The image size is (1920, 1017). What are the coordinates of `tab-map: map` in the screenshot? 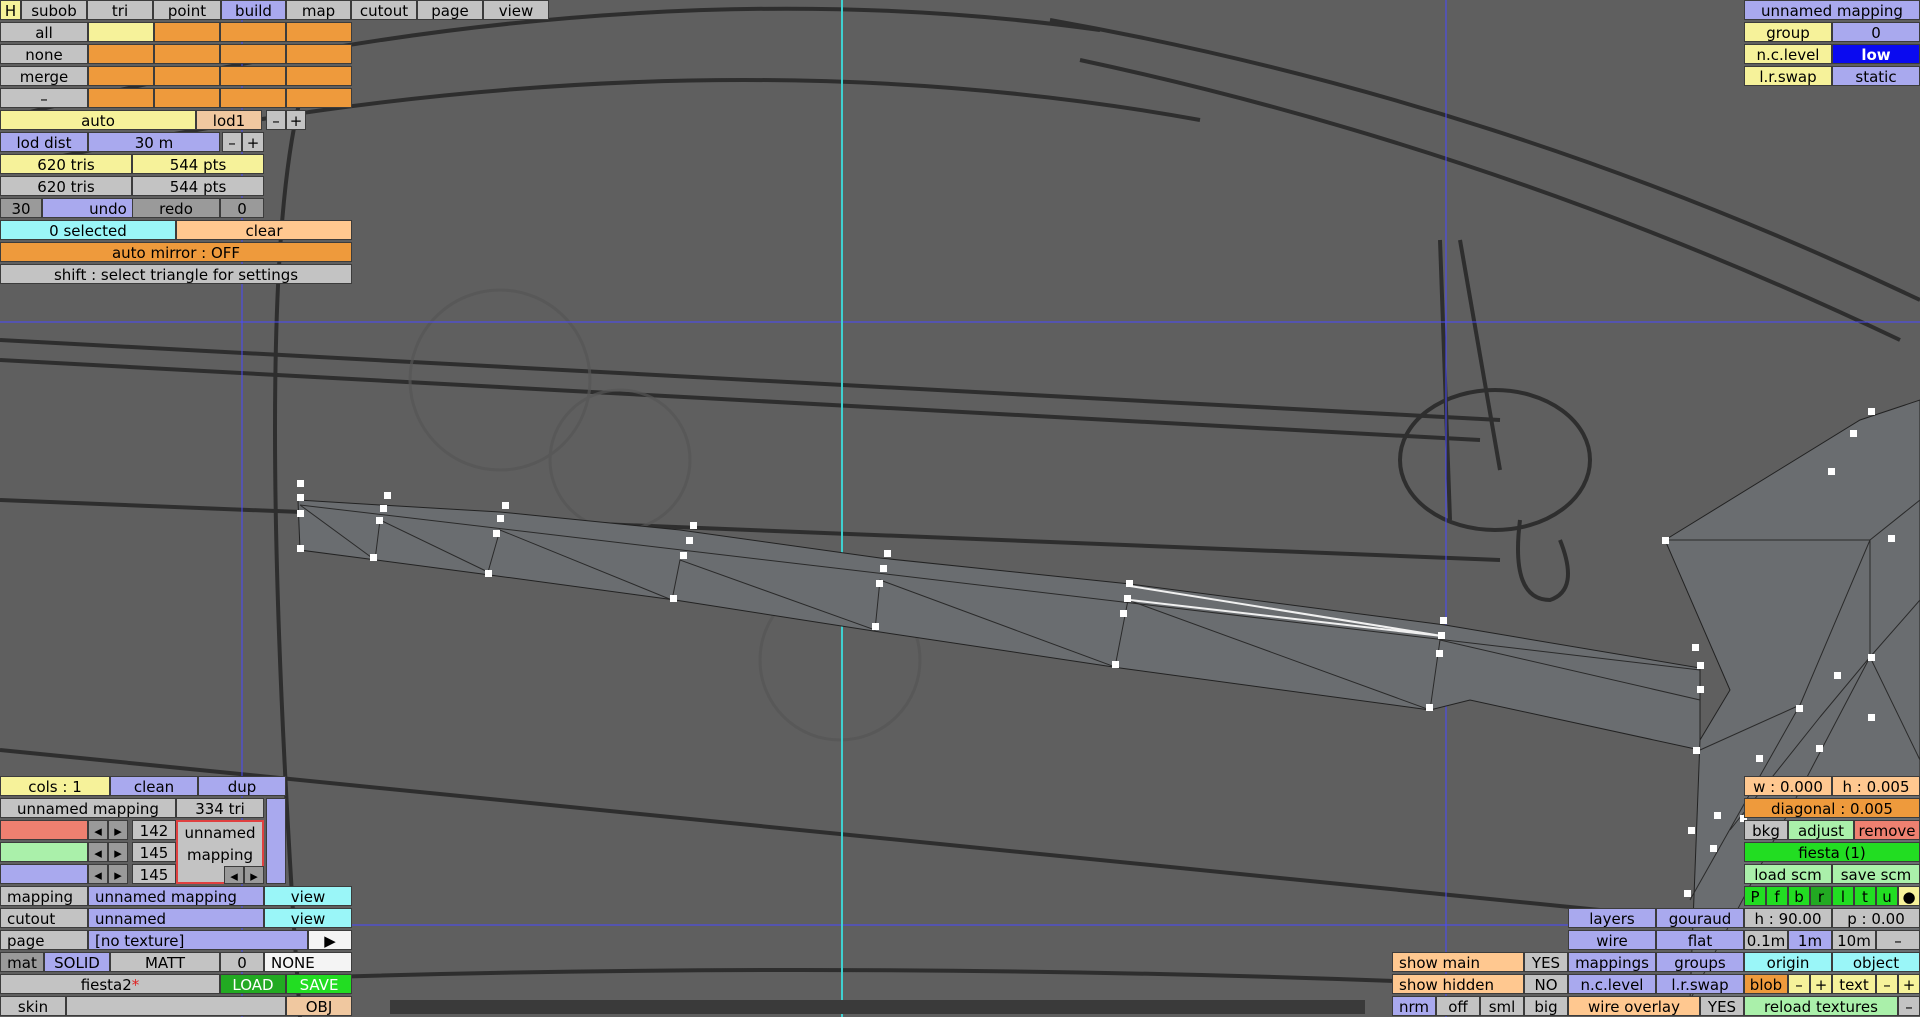 It's located at (318, 10).